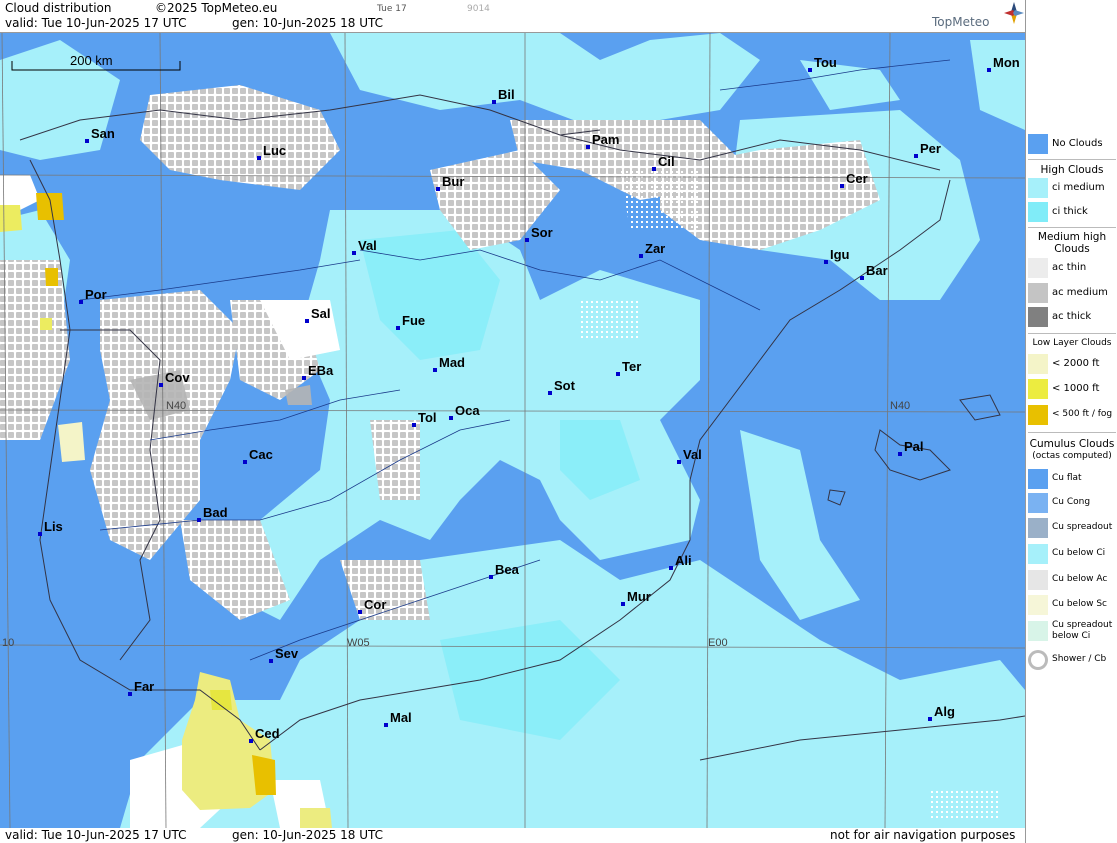 Image resolution: width=1117 pixels, height=843 pixels. Describe the element at coordinates (1071, 502) in the screenshot. I see `legend-label: Cu Cong` at that location.